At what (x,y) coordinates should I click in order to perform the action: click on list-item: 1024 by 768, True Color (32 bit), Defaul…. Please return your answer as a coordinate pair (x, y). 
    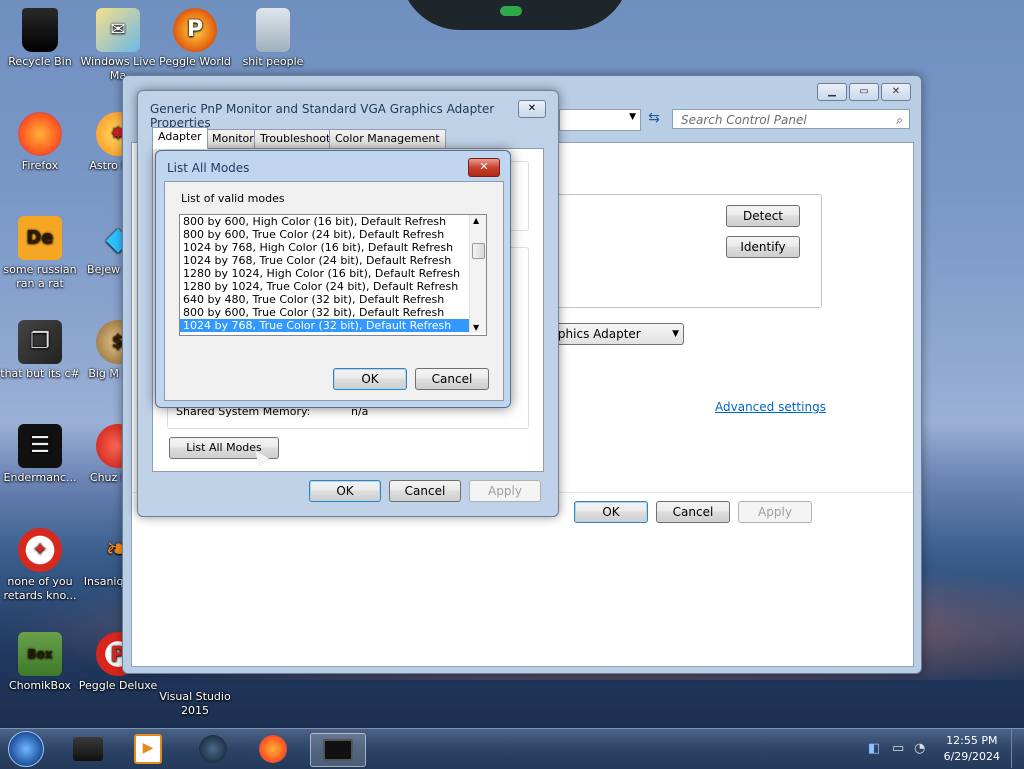
    Looking at the image, I should click on (333, 325).